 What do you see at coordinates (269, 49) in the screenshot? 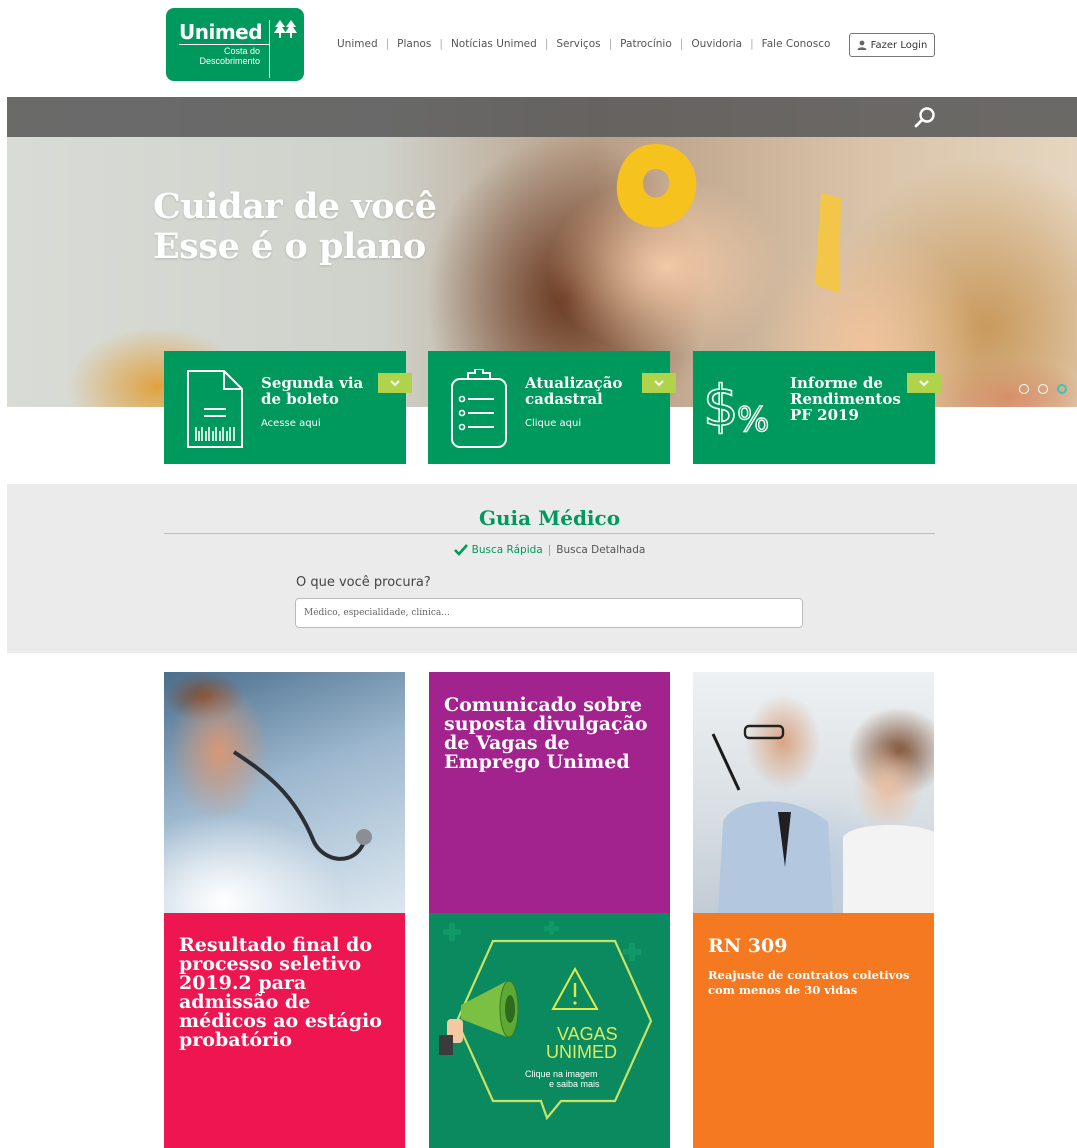
I see `logo-divider` at bounding box center [269, 49].